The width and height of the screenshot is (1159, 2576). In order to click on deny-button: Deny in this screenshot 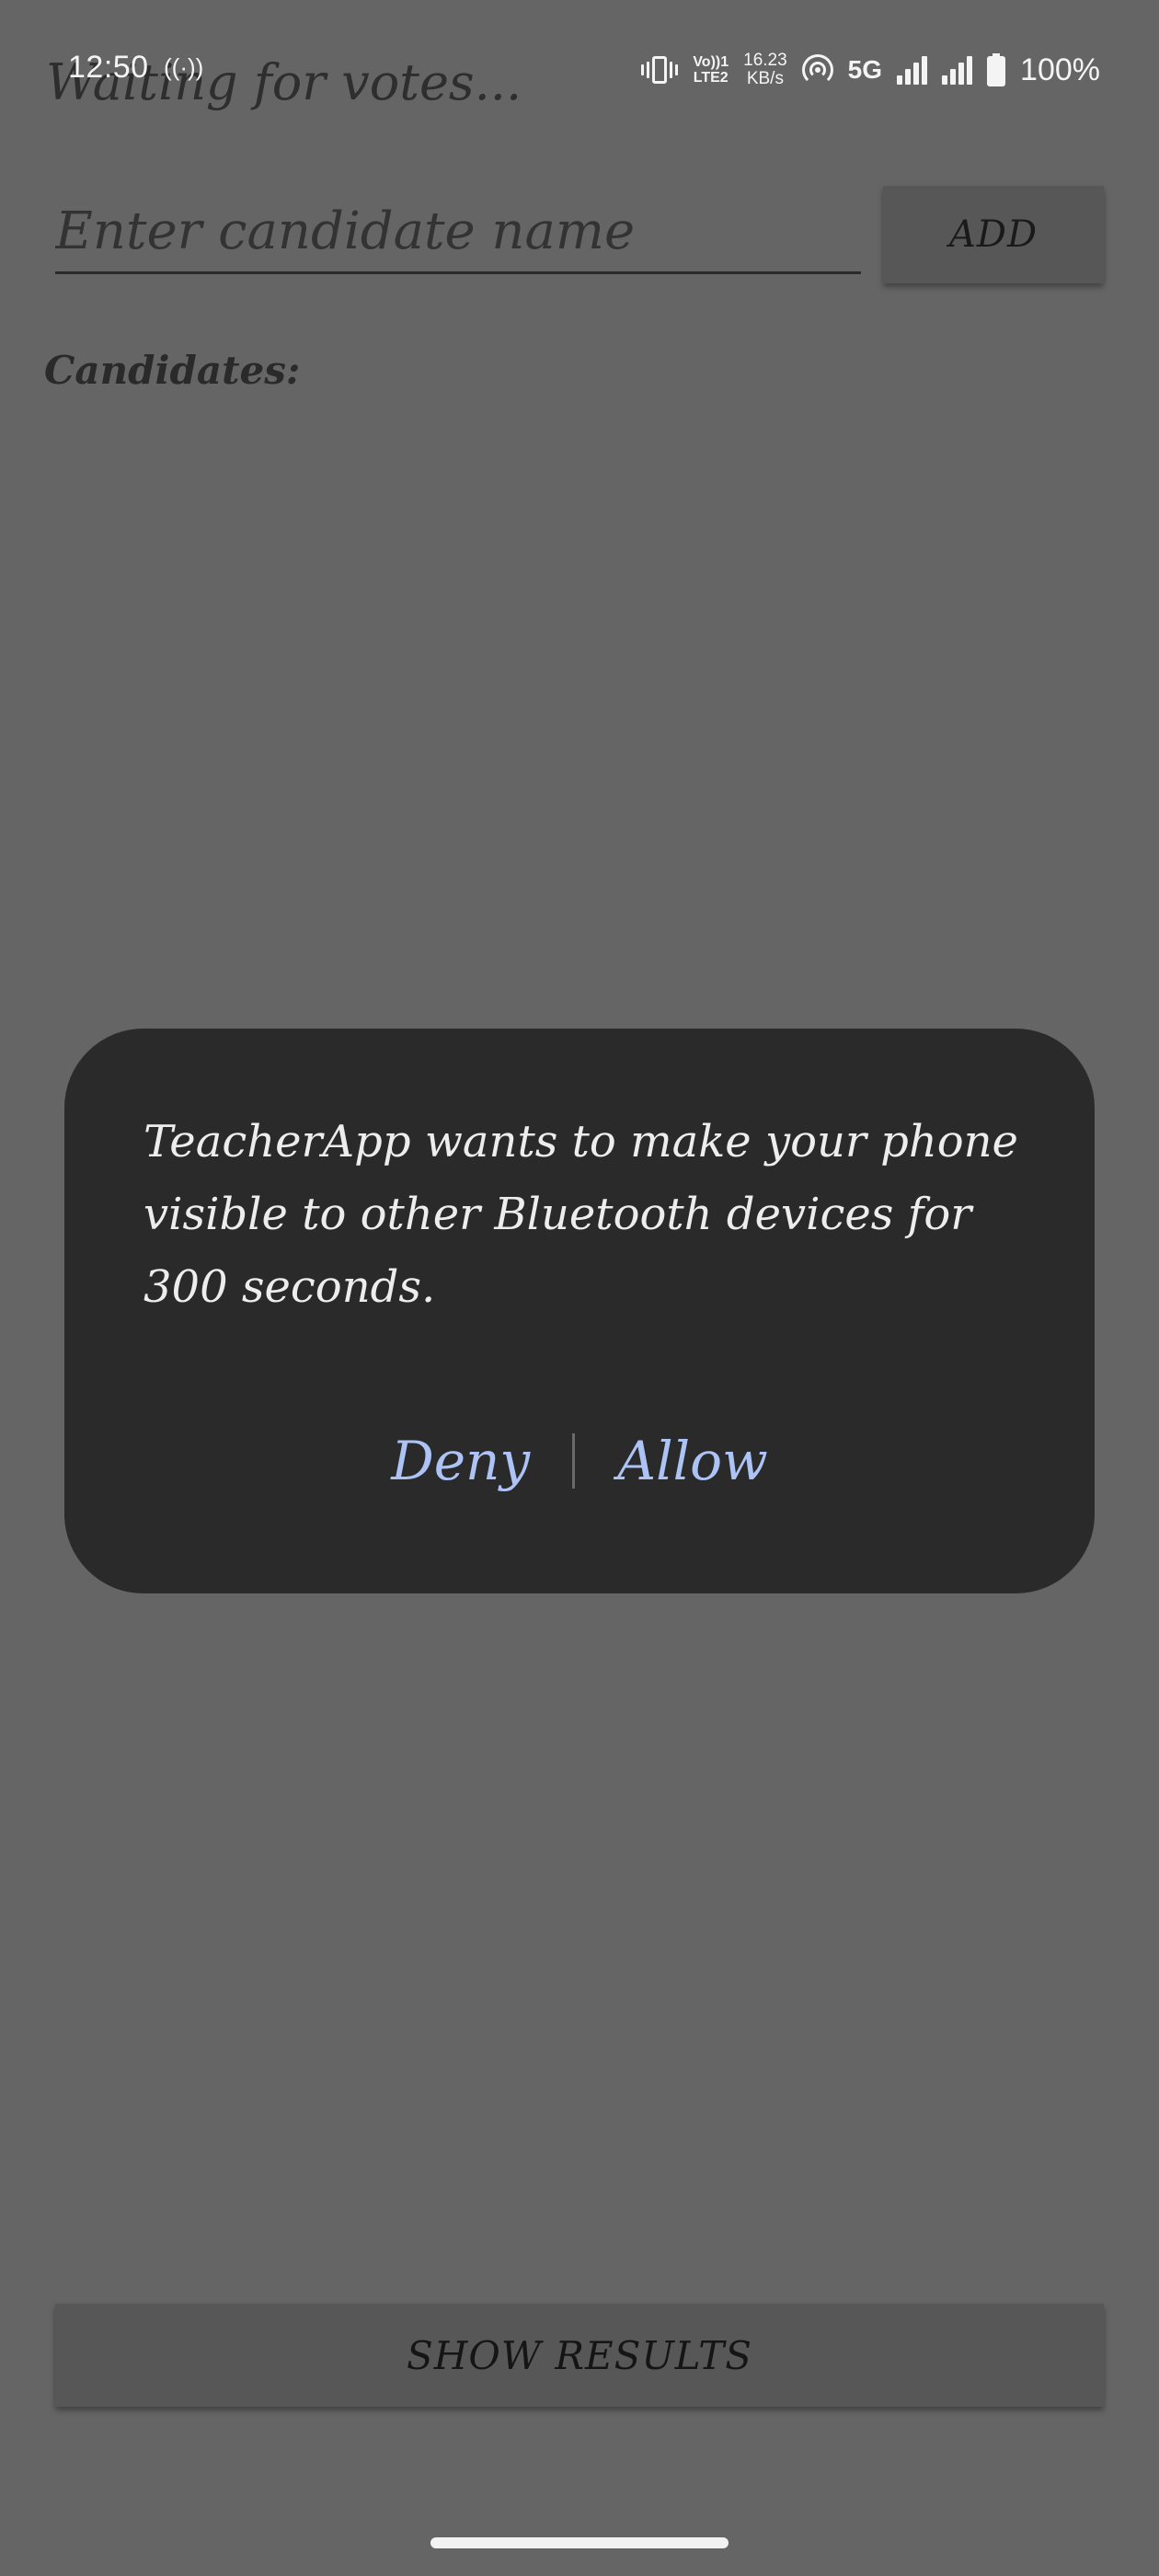, I will do `click(460, 1461)`.